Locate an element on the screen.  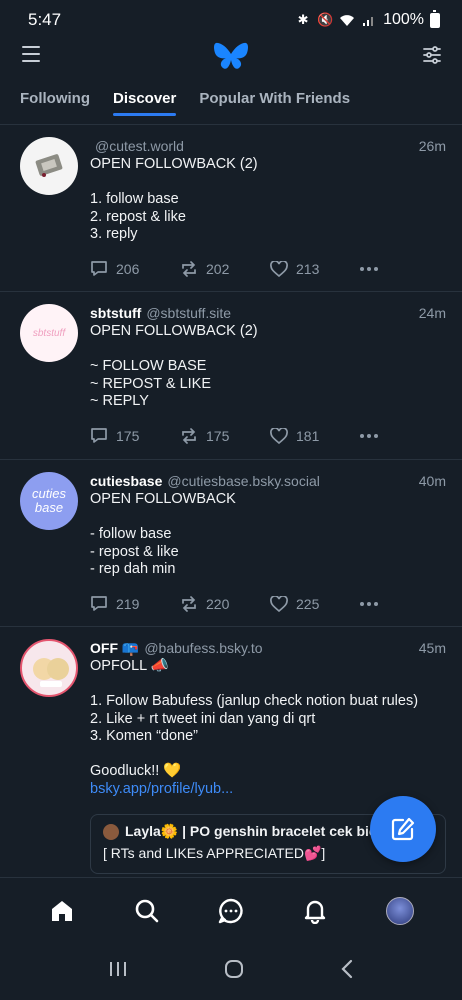
like-button: 213 is located at coordinates (315, 268).